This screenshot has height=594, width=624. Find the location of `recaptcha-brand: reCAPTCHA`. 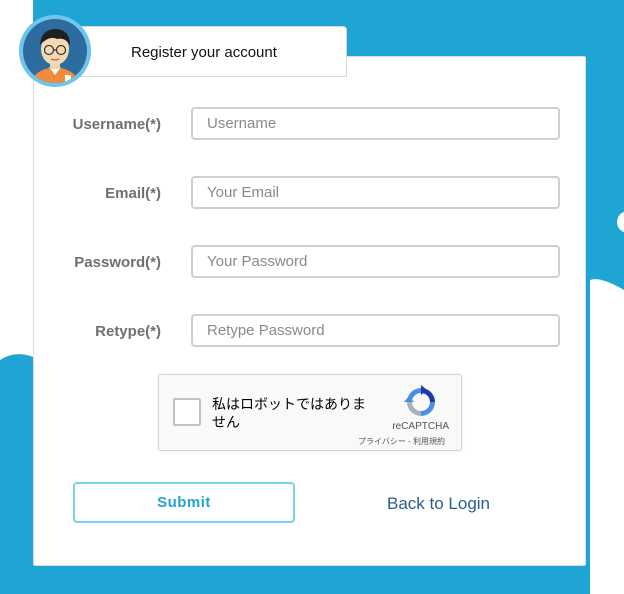

recaptcha-brand: reCAPTCHA is located at coordinates (420, 426).